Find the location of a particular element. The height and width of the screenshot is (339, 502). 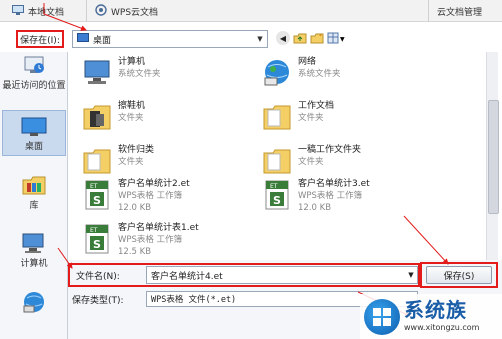

windows-logo-icon is located at coordinates (382, 316).